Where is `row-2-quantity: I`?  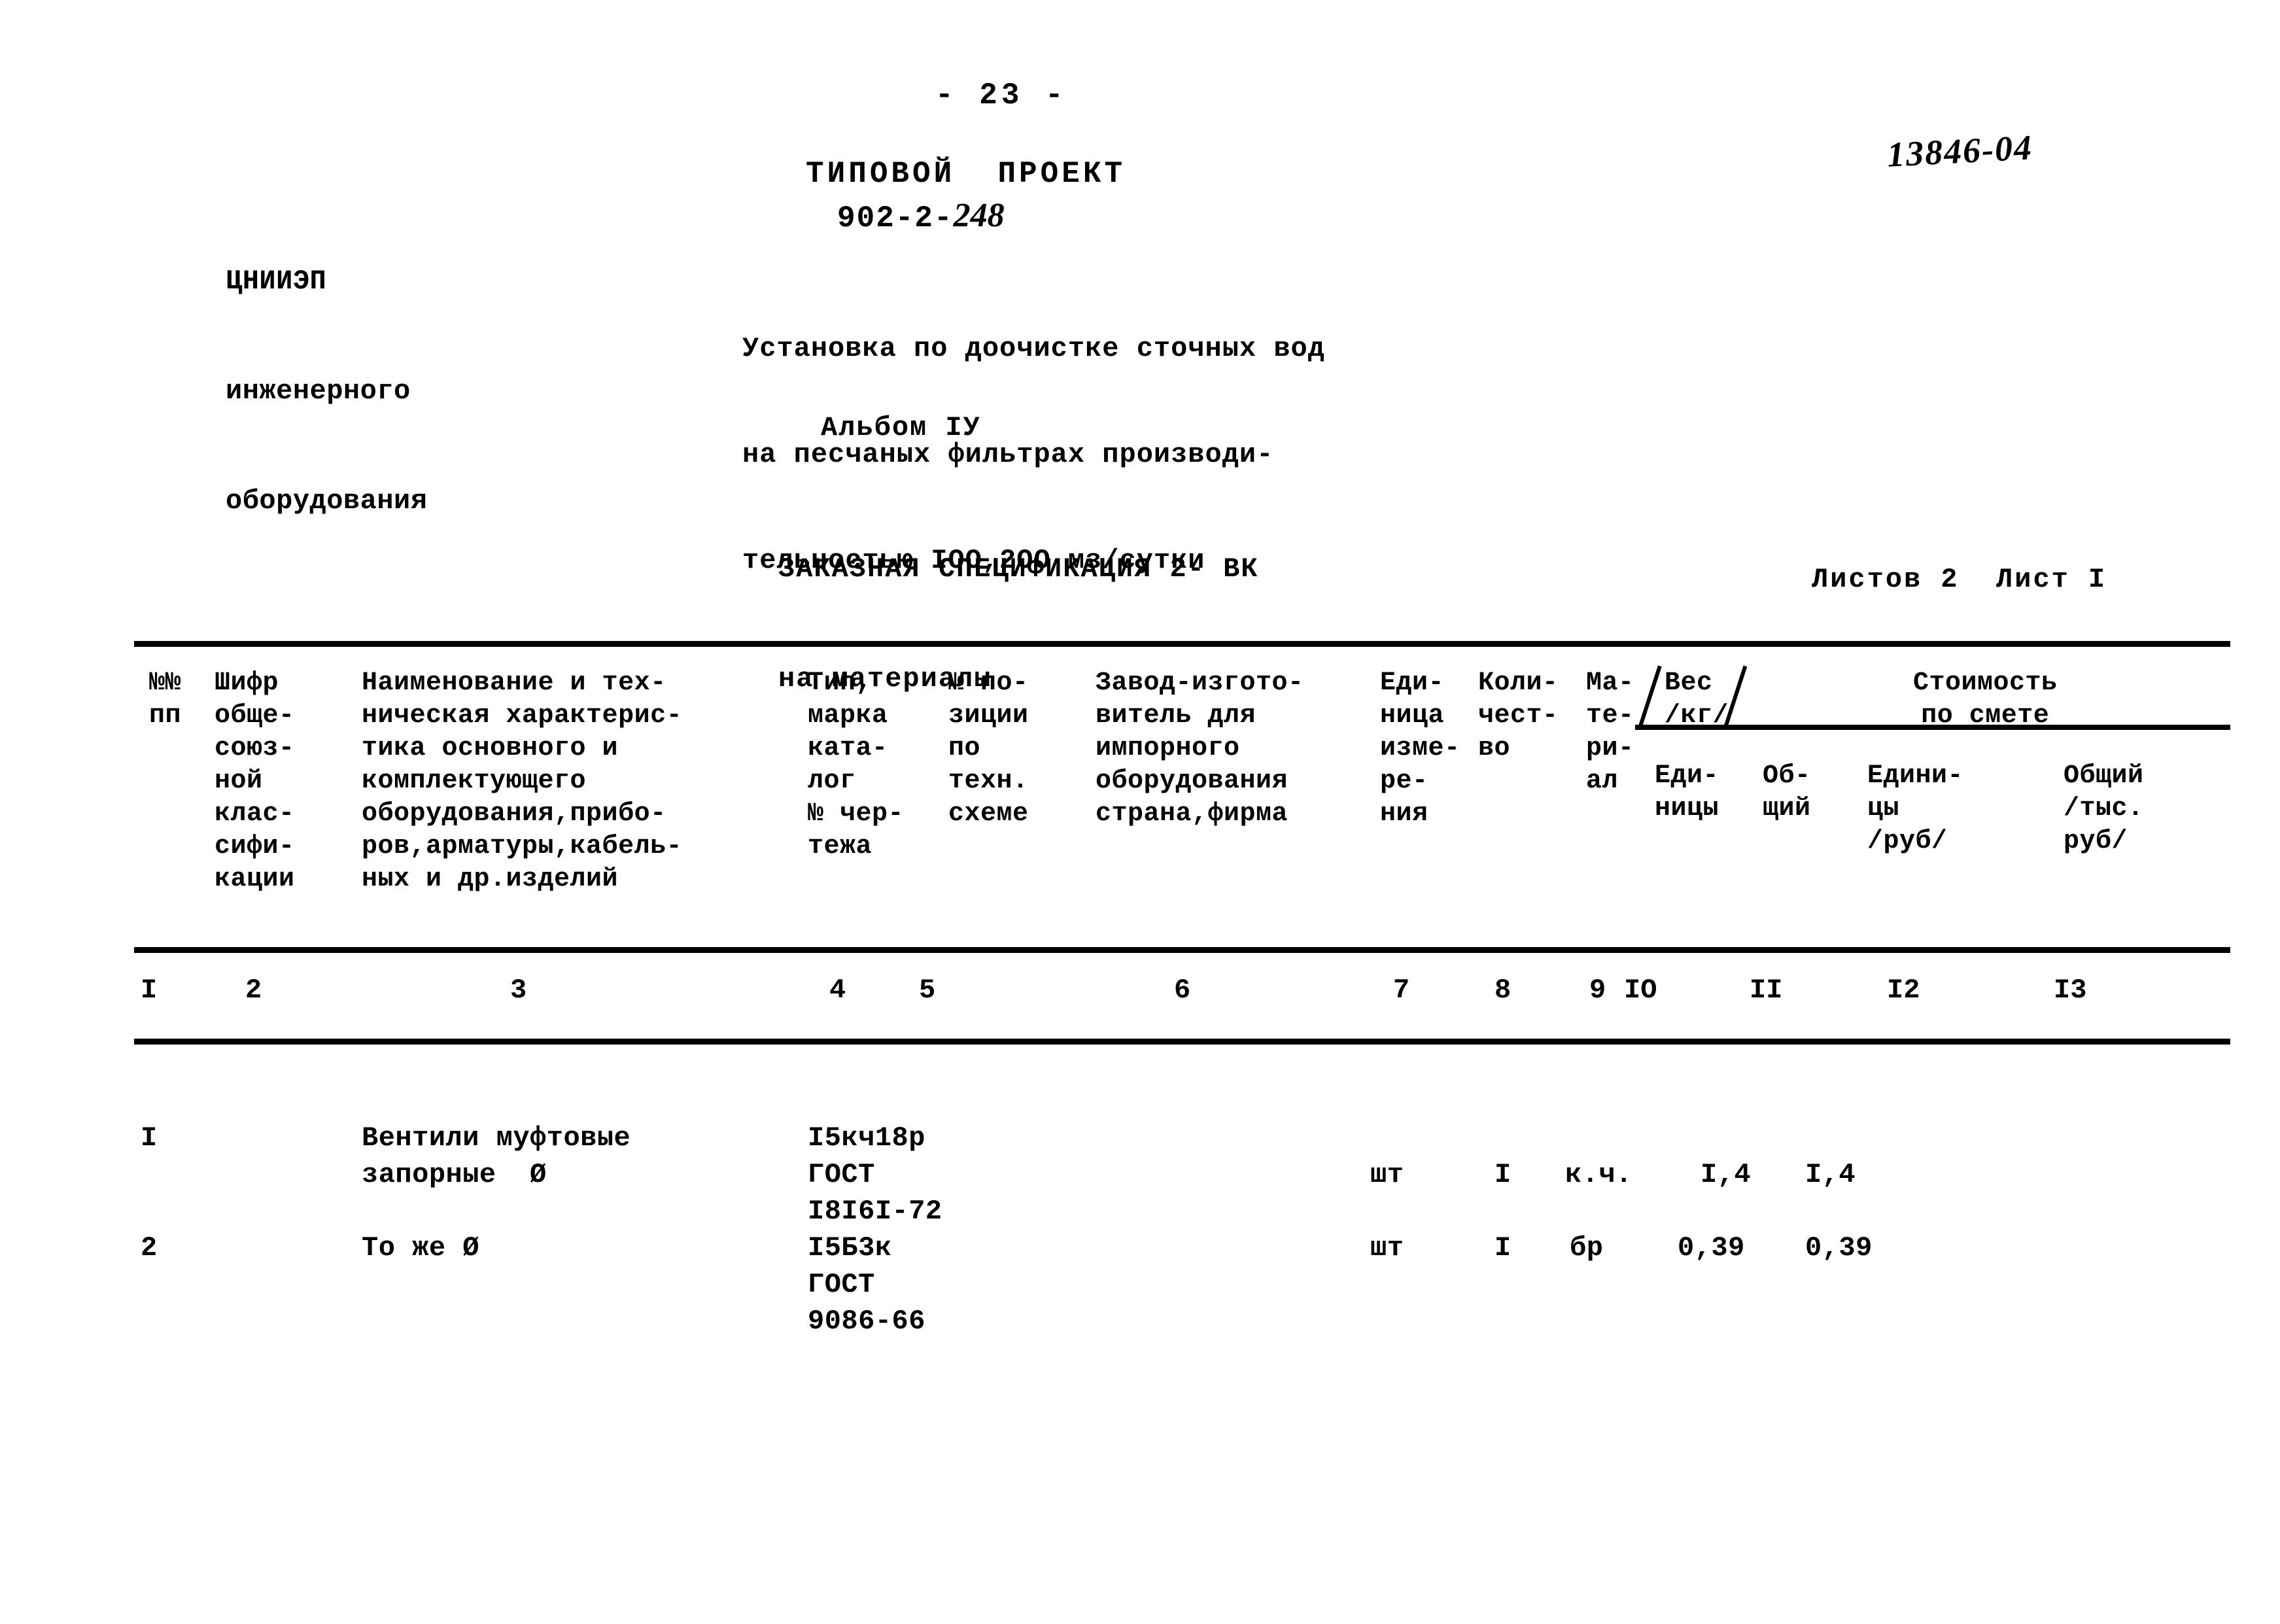 row-2-quantity: I is located at coordinates (1503, 1248).